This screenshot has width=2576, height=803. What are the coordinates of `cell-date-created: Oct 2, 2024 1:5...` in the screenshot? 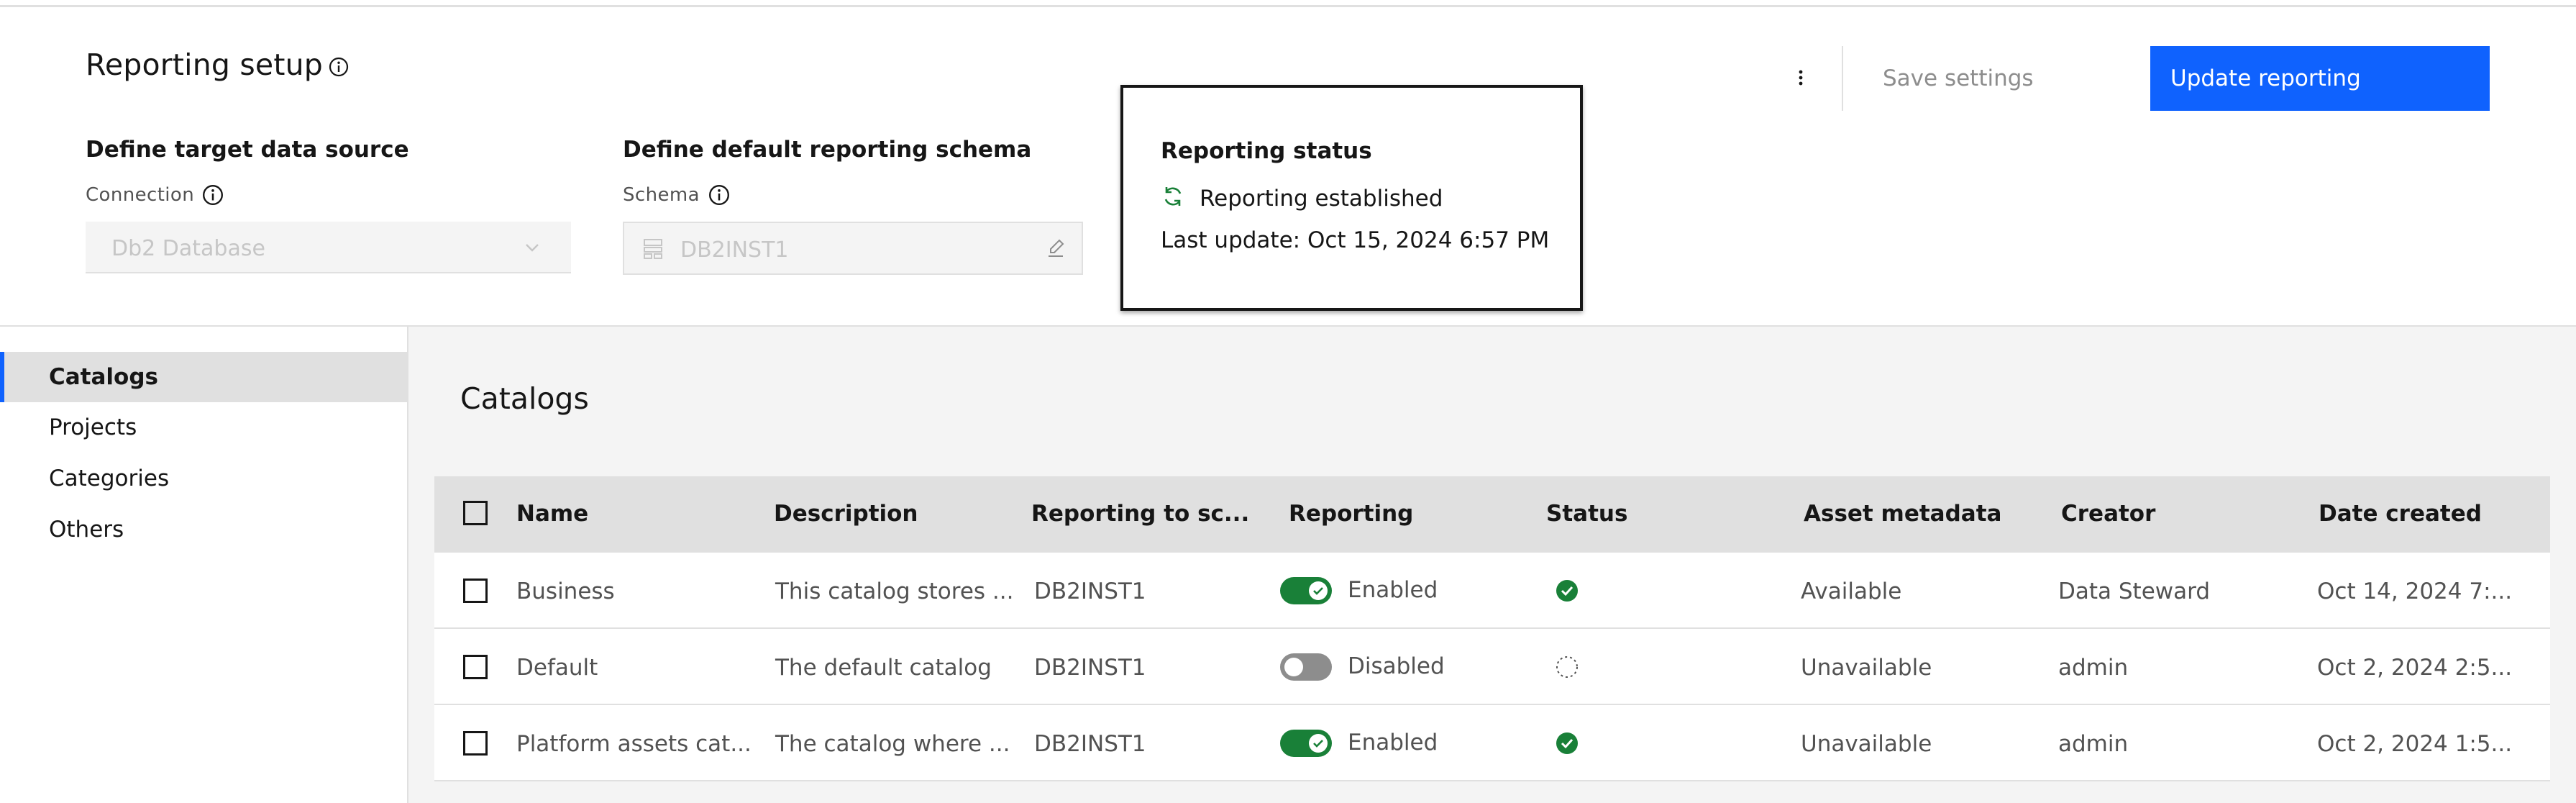 It's located at (2415, 744).